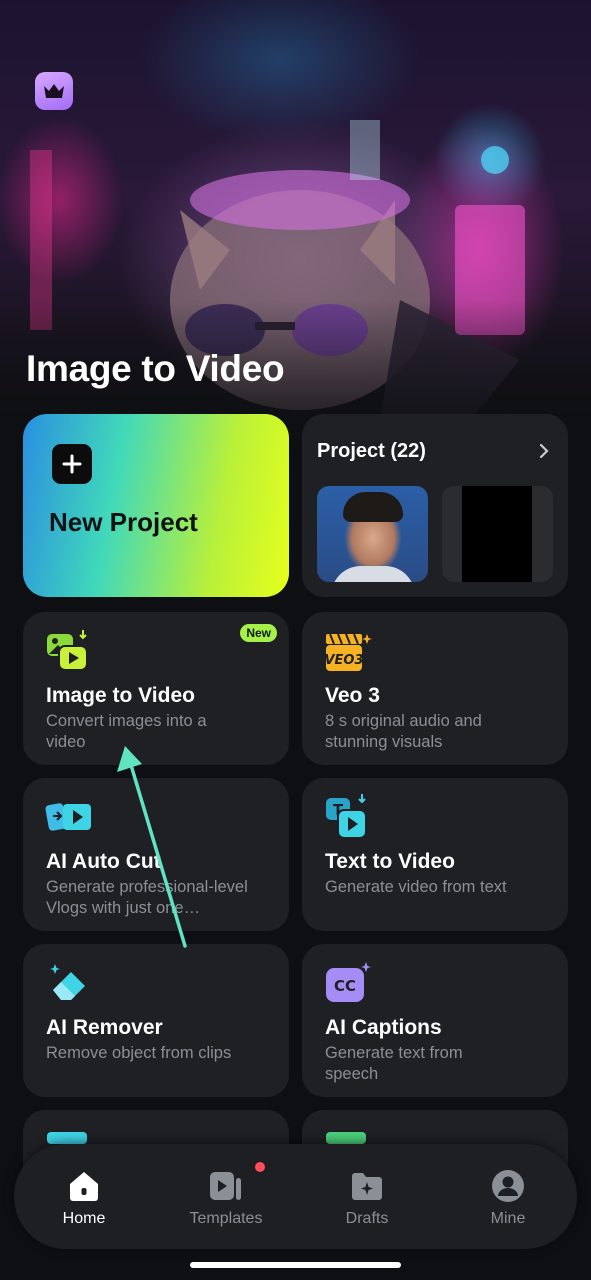 This screenshot has width=591, height=1280. I want to click on nav-drafts: Drafts, so click(367, 1196).